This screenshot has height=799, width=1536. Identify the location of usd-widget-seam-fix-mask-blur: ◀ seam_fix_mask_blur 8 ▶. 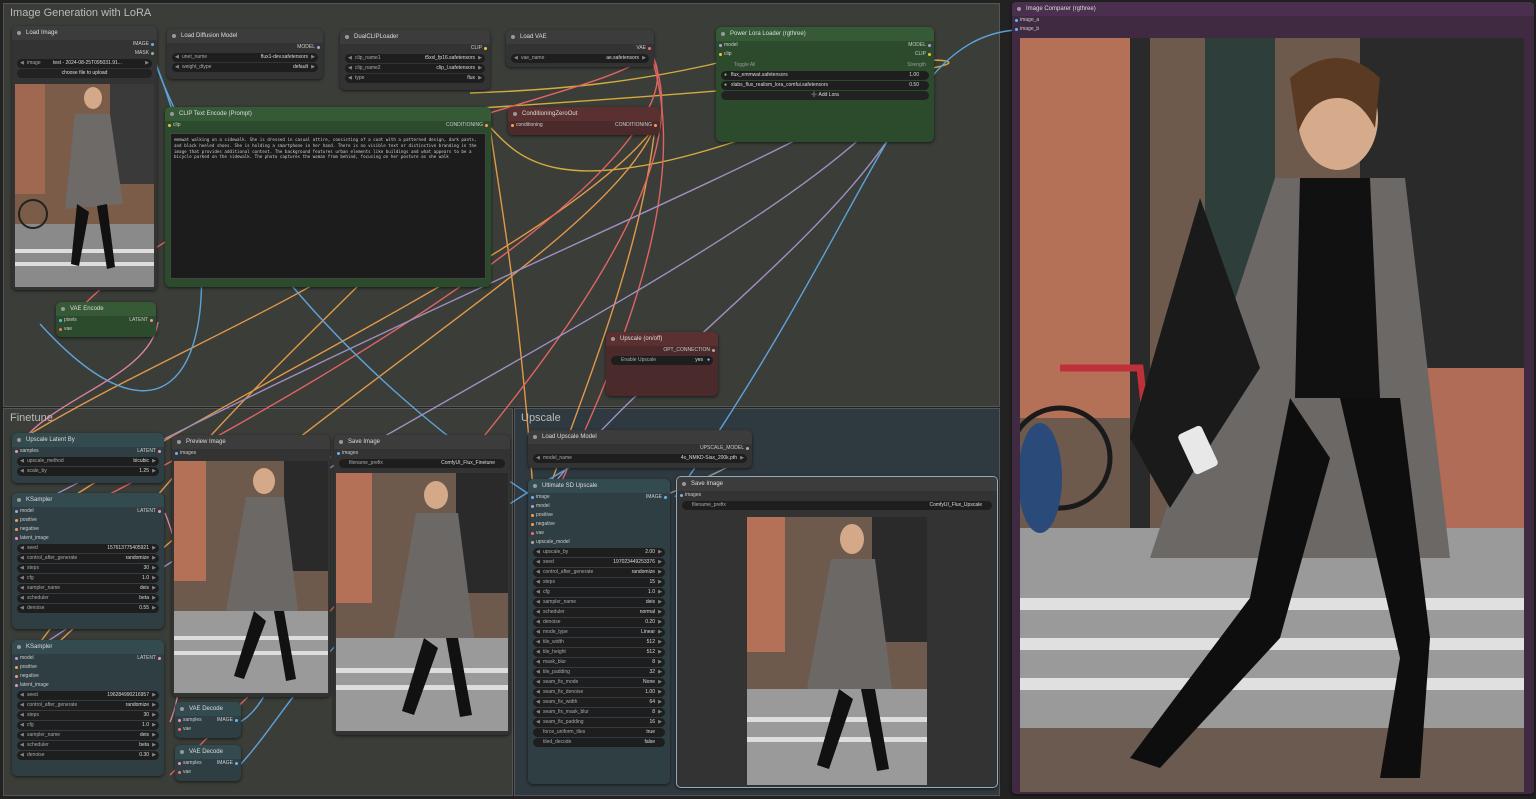
(599, 712).